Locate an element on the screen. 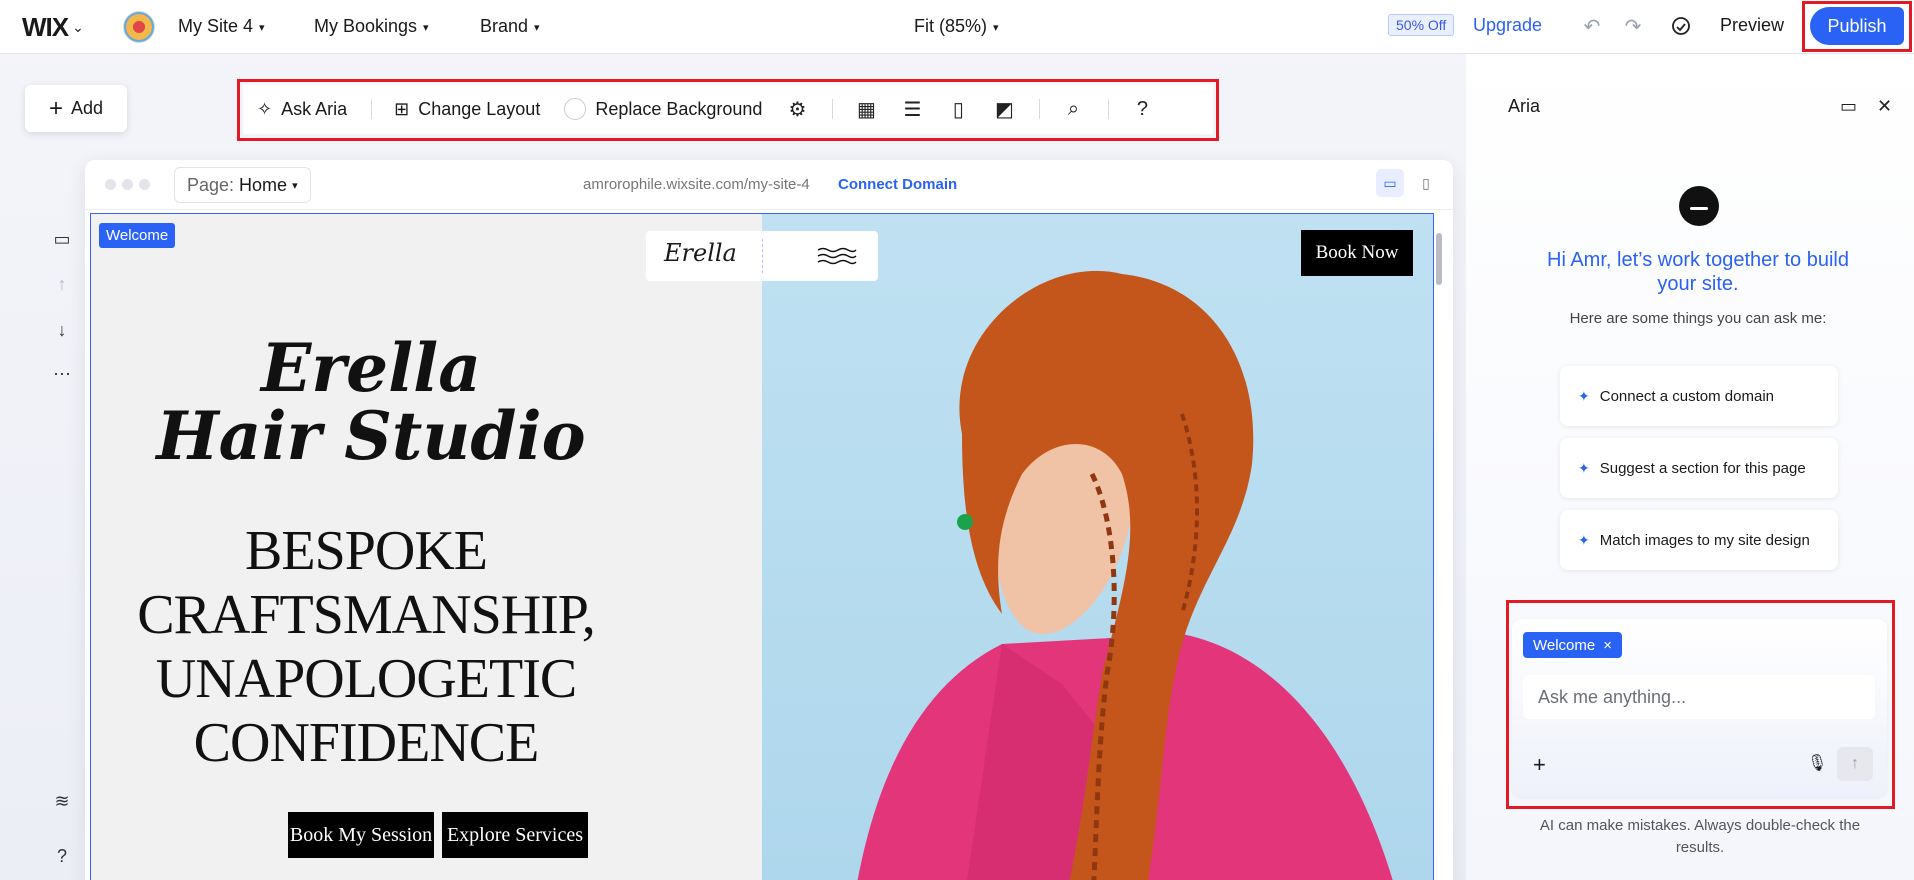 The height and width of the screenshot is (880, 1914). discount-badge: 50% Off is located at coordinates (1421, 25).